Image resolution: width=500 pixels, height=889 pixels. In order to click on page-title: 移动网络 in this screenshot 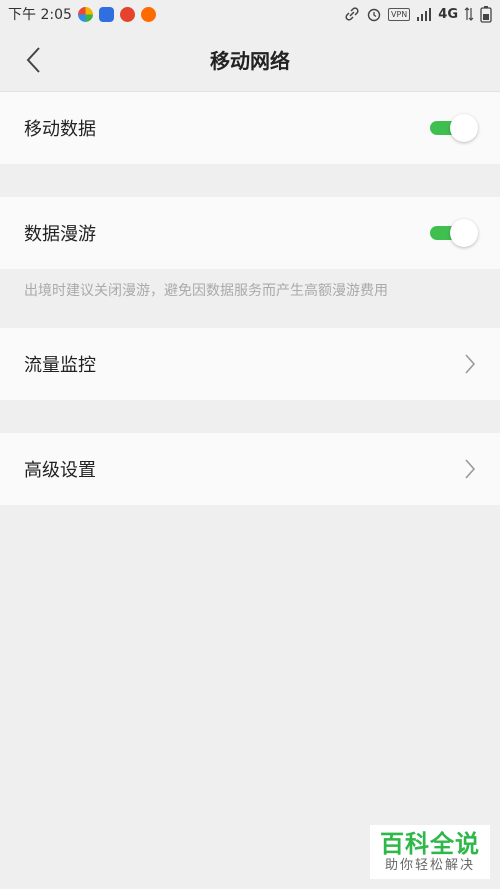, I will do `click(250, 61)`.